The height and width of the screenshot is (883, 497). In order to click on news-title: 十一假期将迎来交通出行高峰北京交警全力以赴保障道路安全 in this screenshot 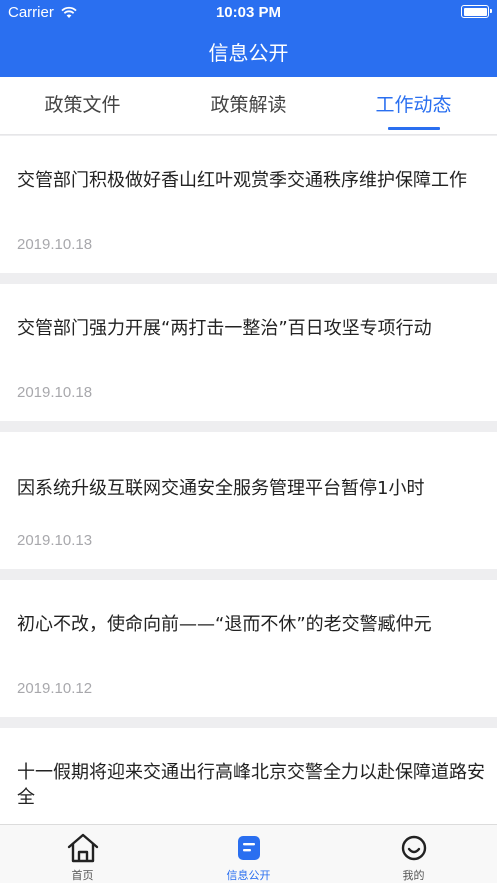, I will do `click(251, 785)`.